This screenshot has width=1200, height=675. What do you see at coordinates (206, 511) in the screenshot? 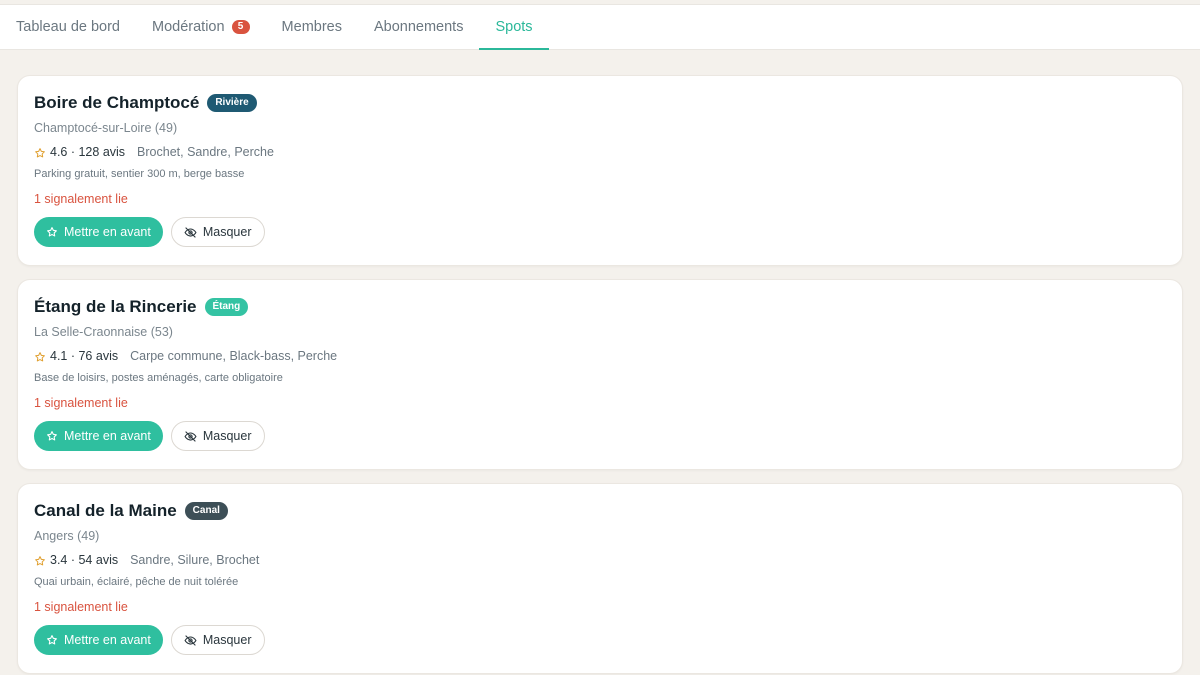
I see `spot-type-badge: Canal` at bounding box center [206, 511].